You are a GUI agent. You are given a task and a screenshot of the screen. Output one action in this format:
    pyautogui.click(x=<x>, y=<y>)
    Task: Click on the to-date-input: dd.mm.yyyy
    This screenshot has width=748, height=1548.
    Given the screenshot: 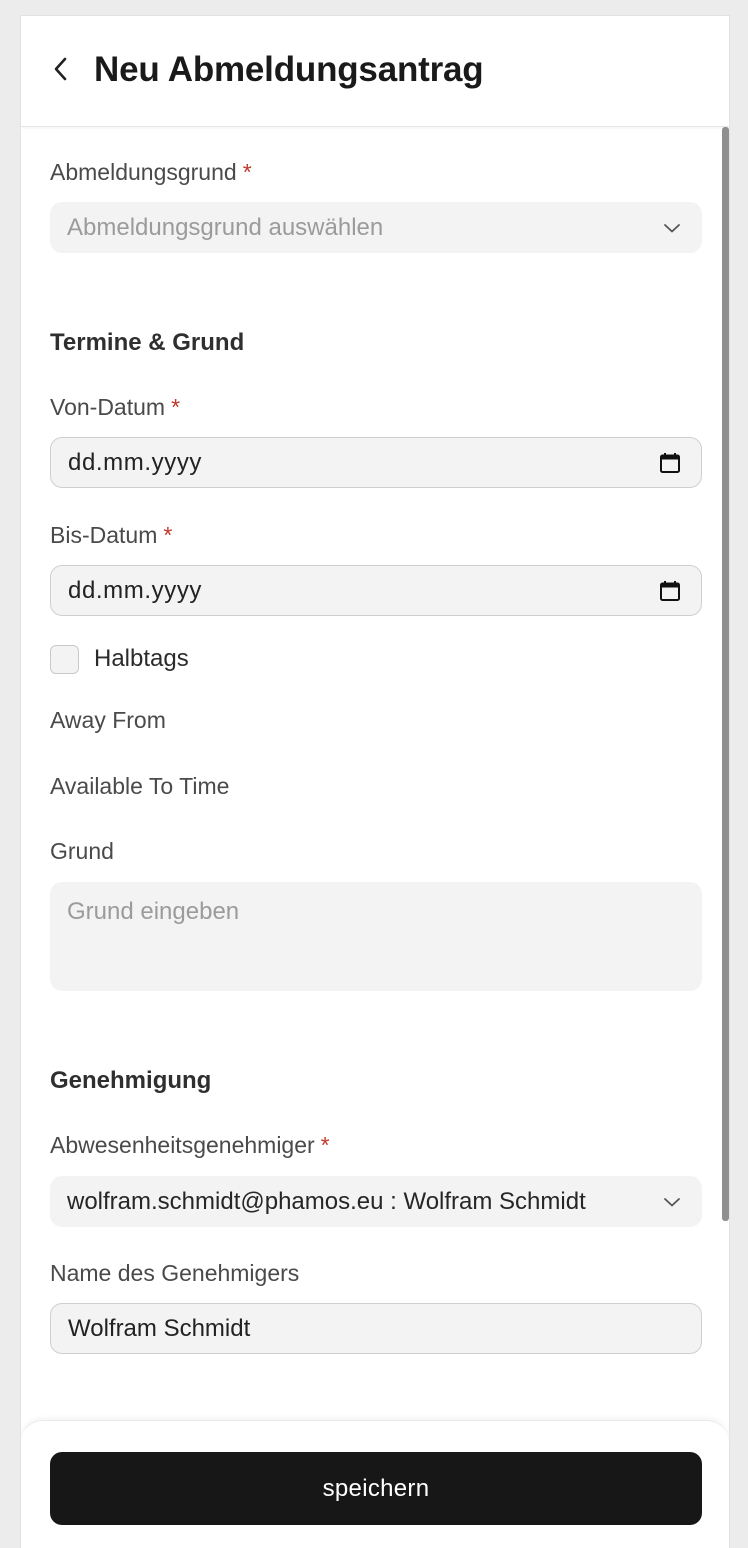 What is the action you would take?
    pyautogui.click(x=376, y=590)
    